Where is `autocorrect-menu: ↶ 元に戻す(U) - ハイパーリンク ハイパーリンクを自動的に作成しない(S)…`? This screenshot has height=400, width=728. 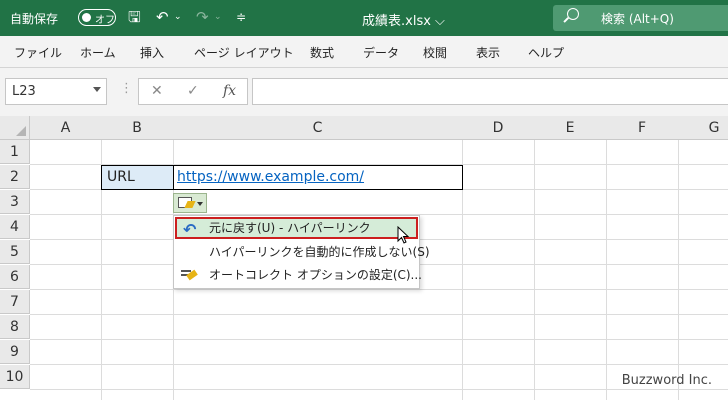
autocorrect-menu: ↶ 元に戻す(U) - ハイパーリンク ハイパーリンクを自動的に作成しない(S)… is located at coordinates (301, 252).